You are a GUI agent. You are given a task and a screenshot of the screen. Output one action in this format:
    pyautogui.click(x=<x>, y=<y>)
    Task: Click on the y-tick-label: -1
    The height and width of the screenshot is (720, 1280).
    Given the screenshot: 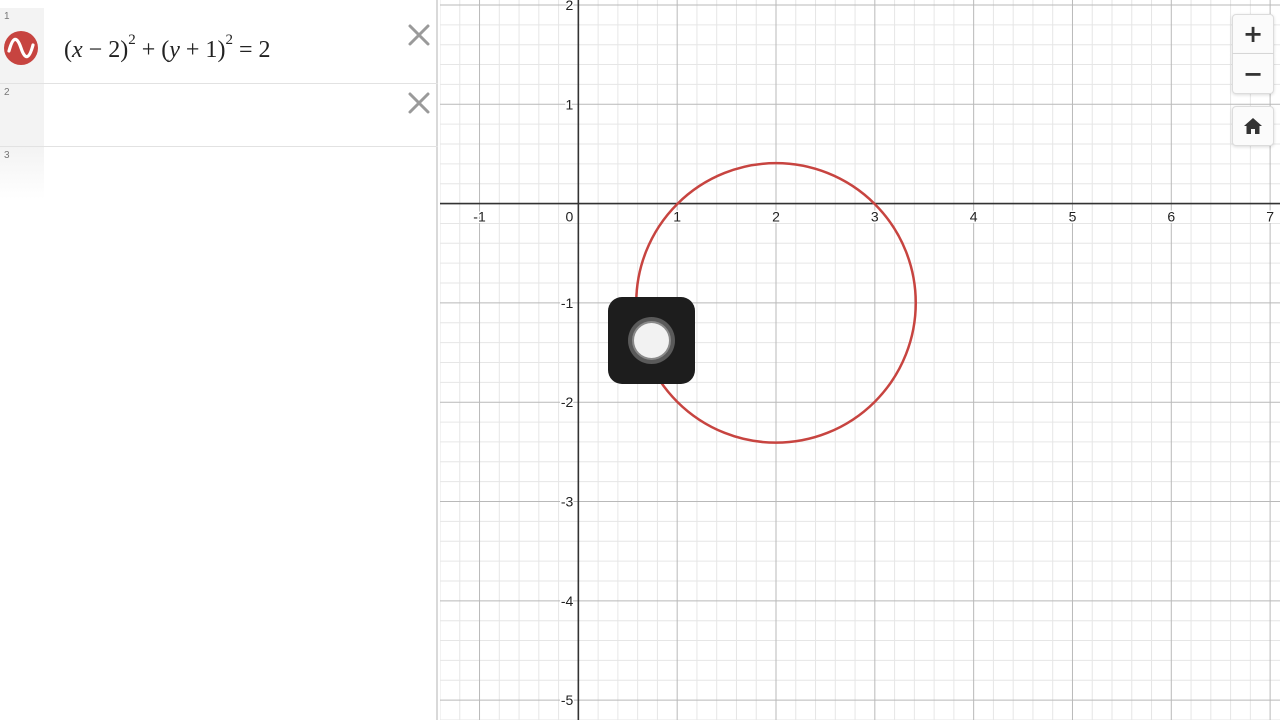 What is the action you would take?
    pyautogui.click(x=567, y=303)
    